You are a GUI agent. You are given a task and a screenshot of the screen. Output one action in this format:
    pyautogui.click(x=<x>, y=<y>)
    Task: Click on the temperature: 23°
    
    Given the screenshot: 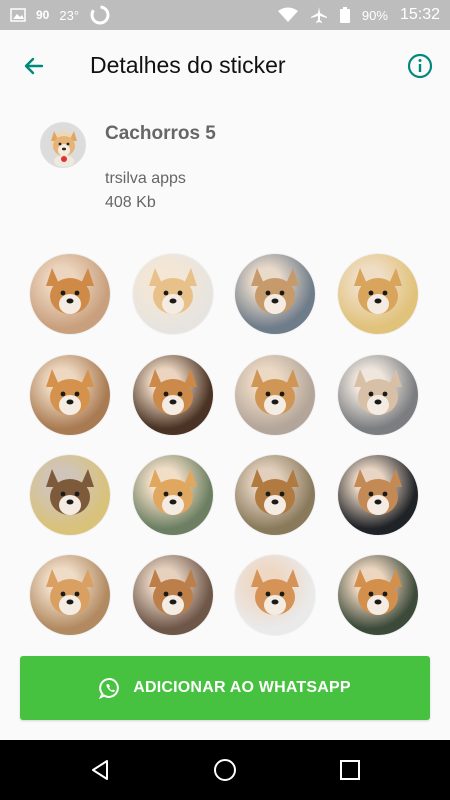 What is the action you would take?
    pyautogui.click(x=69, y=15)
    